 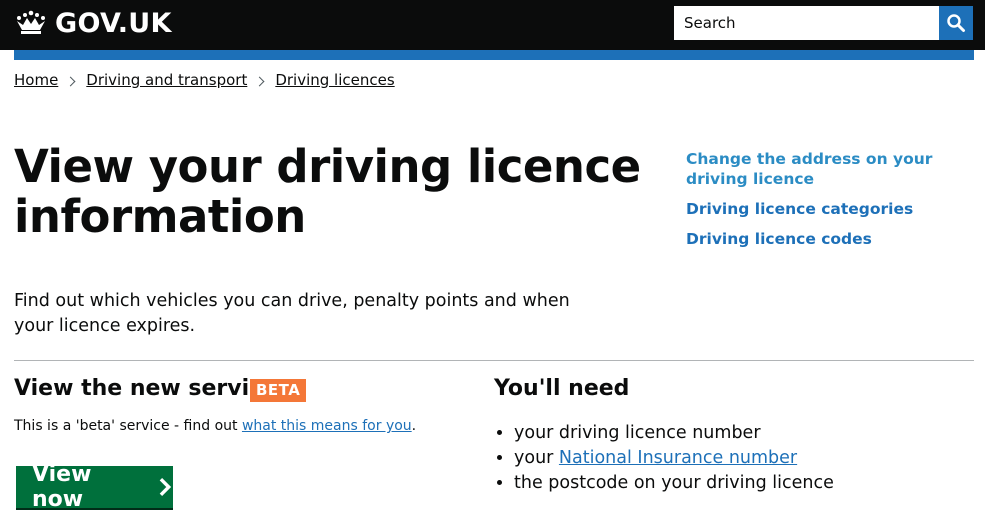 I want to click on crown-icon, so click(x=31, y=22).